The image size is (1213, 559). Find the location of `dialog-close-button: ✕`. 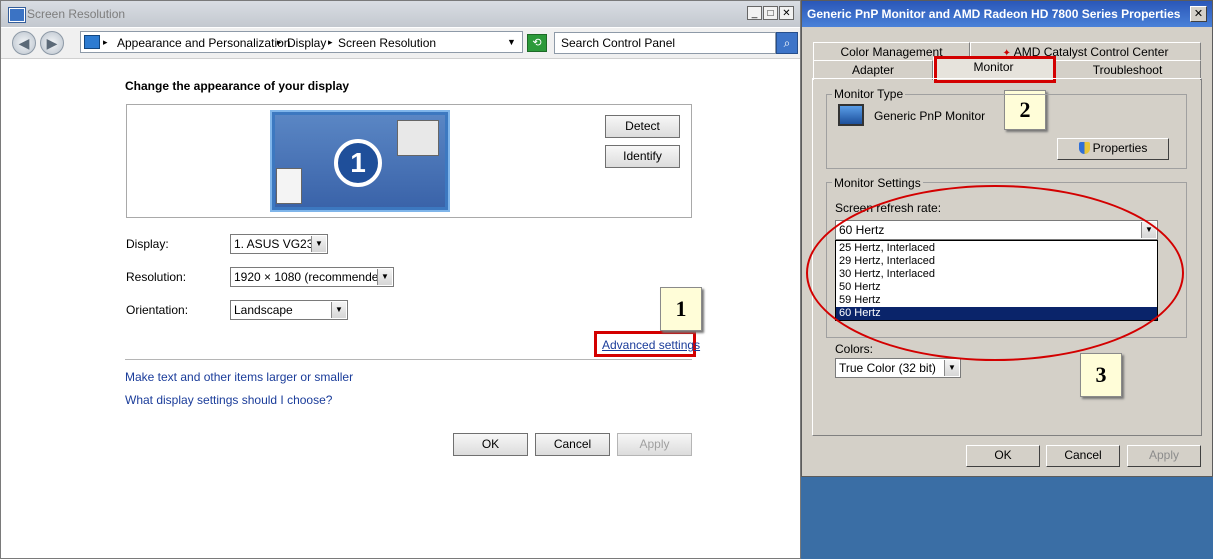

dialog-close-button: ✕ is located at coordinates (1198, 14).